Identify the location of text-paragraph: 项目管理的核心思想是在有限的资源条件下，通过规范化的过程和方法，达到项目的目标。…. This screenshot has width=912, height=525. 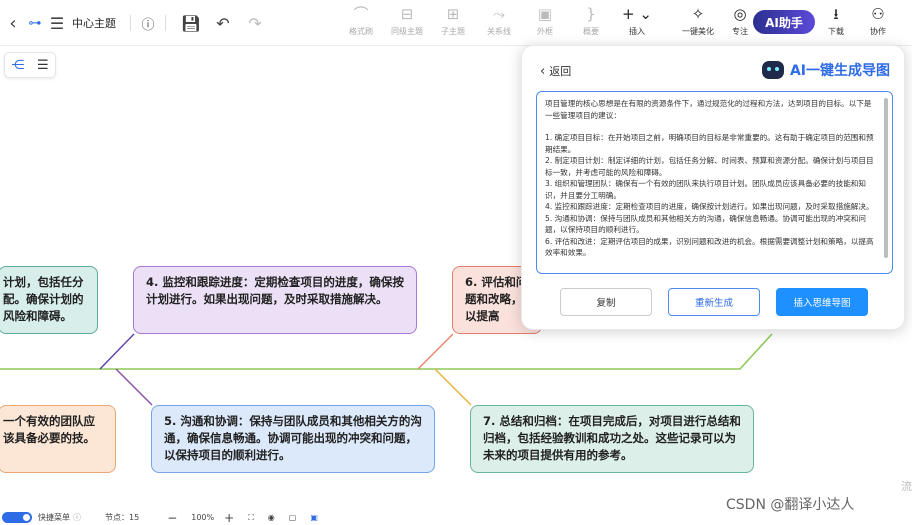
(708, 109).